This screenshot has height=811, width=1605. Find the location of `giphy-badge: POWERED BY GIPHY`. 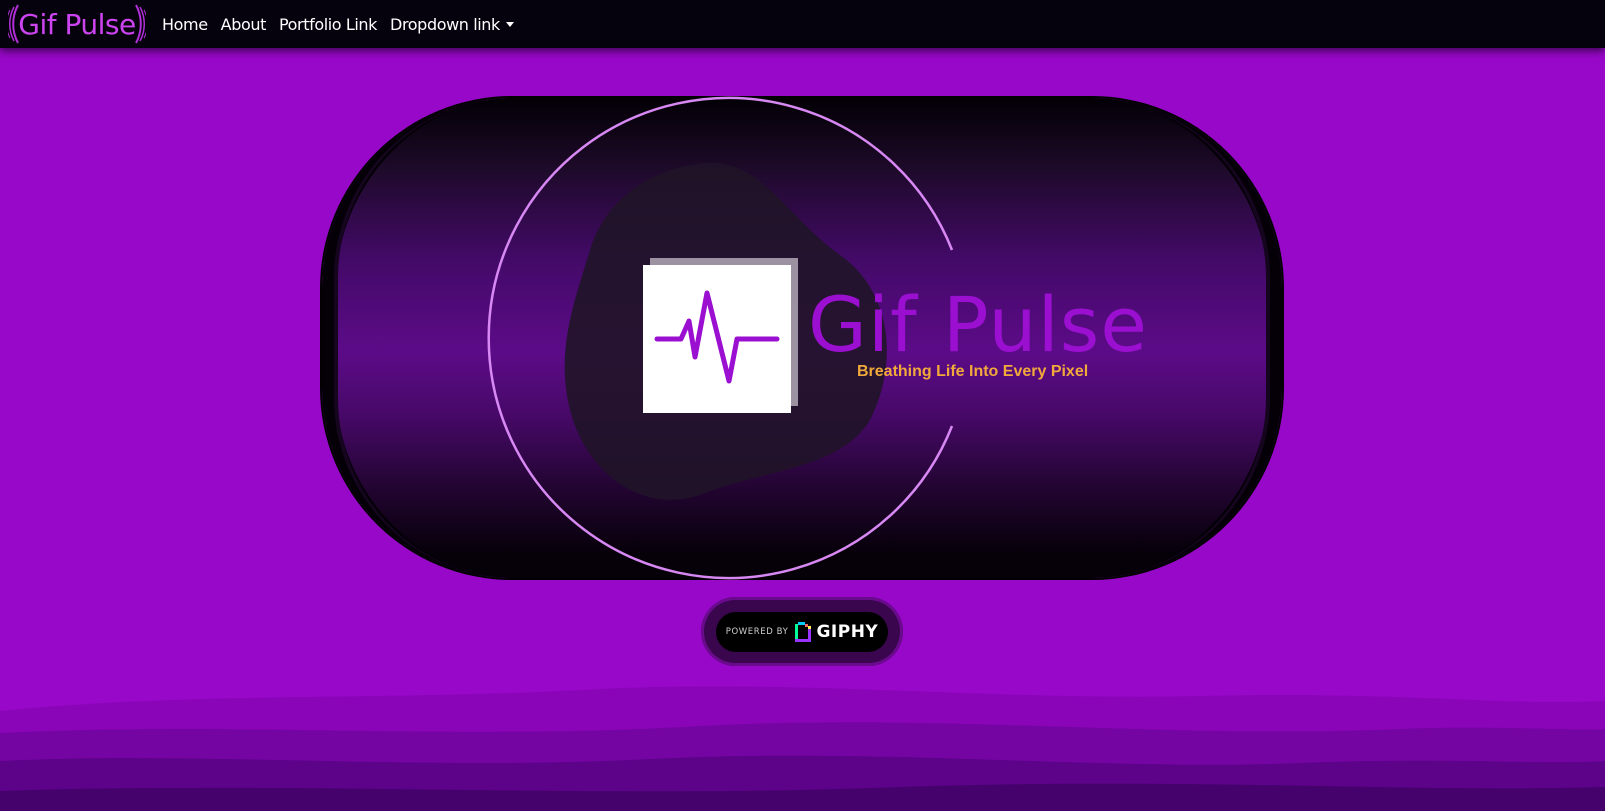

giphy-badge: POWERED BY GIPHY is located at coordinates (802, 631).